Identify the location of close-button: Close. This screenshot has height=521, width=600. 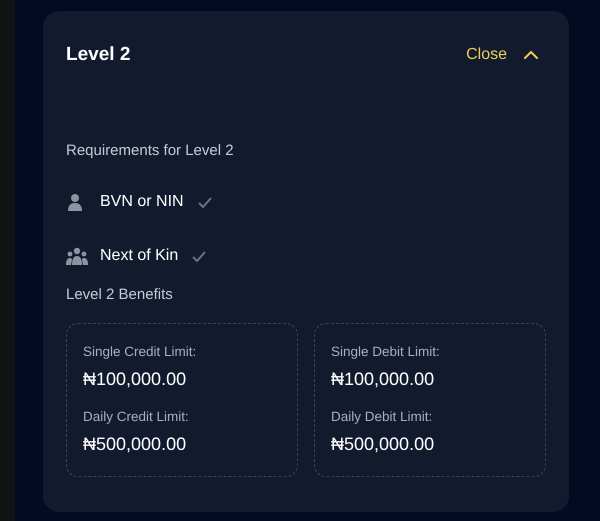
(502, 55).